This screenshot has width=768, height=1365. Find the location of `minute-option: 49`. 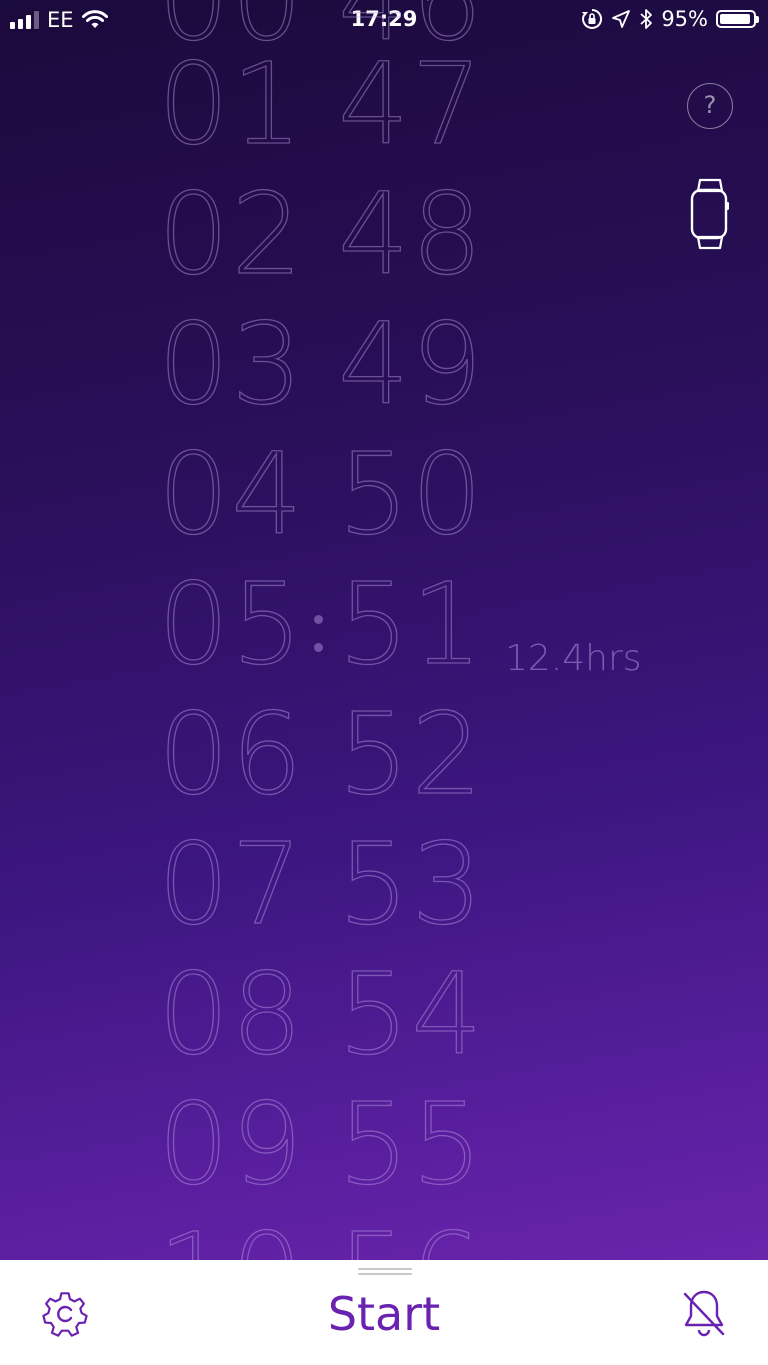

minute-option: 49 is located at coordinates (411, 364).